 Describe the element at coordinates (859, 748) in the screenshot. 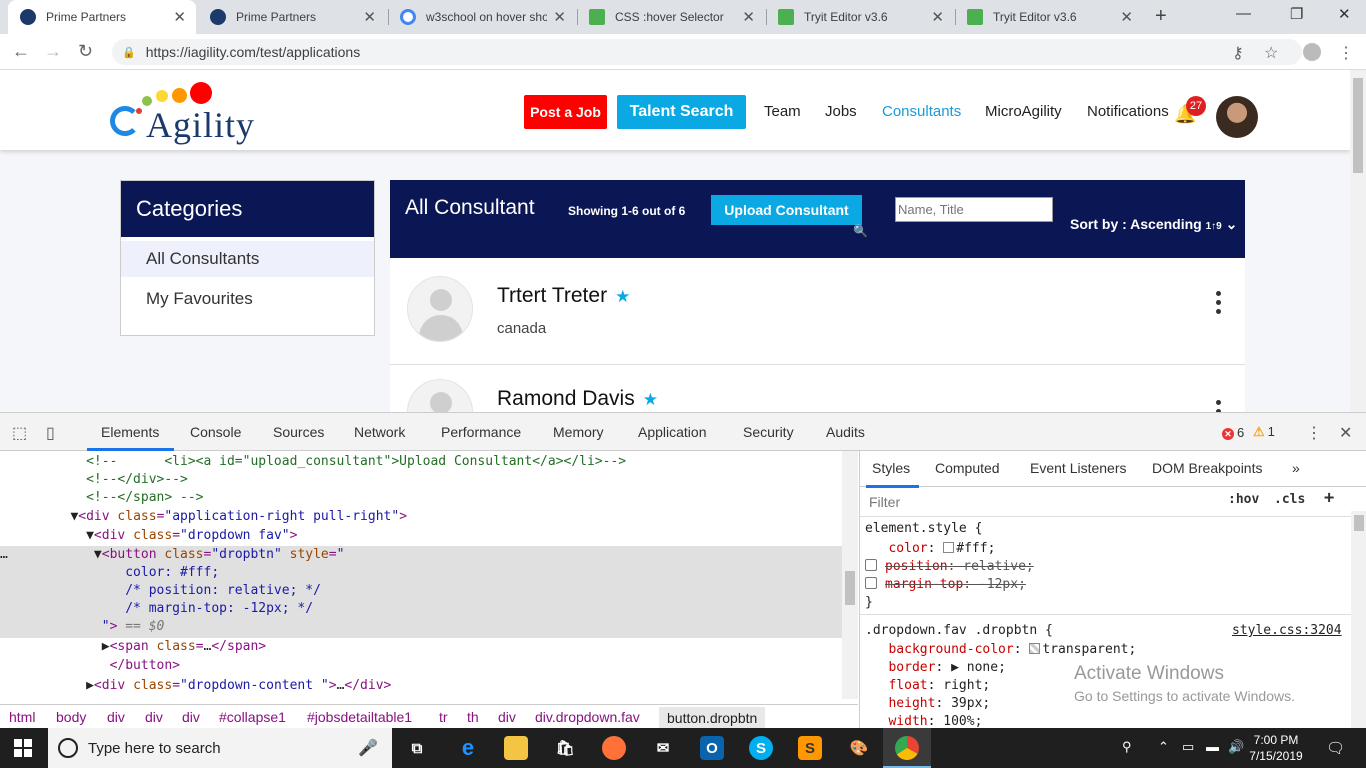

I see `paint-icon: 🎨` at that location.